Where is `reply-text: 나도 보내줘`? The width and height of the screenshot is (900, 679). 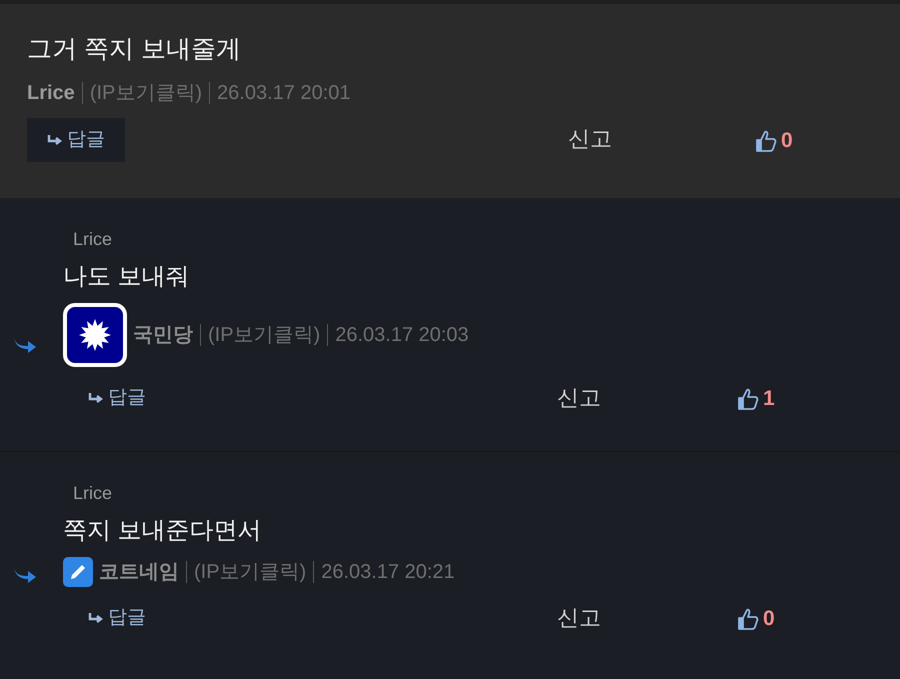
reply-text: 나도 보내줘 is located at coordinates (127, 277).